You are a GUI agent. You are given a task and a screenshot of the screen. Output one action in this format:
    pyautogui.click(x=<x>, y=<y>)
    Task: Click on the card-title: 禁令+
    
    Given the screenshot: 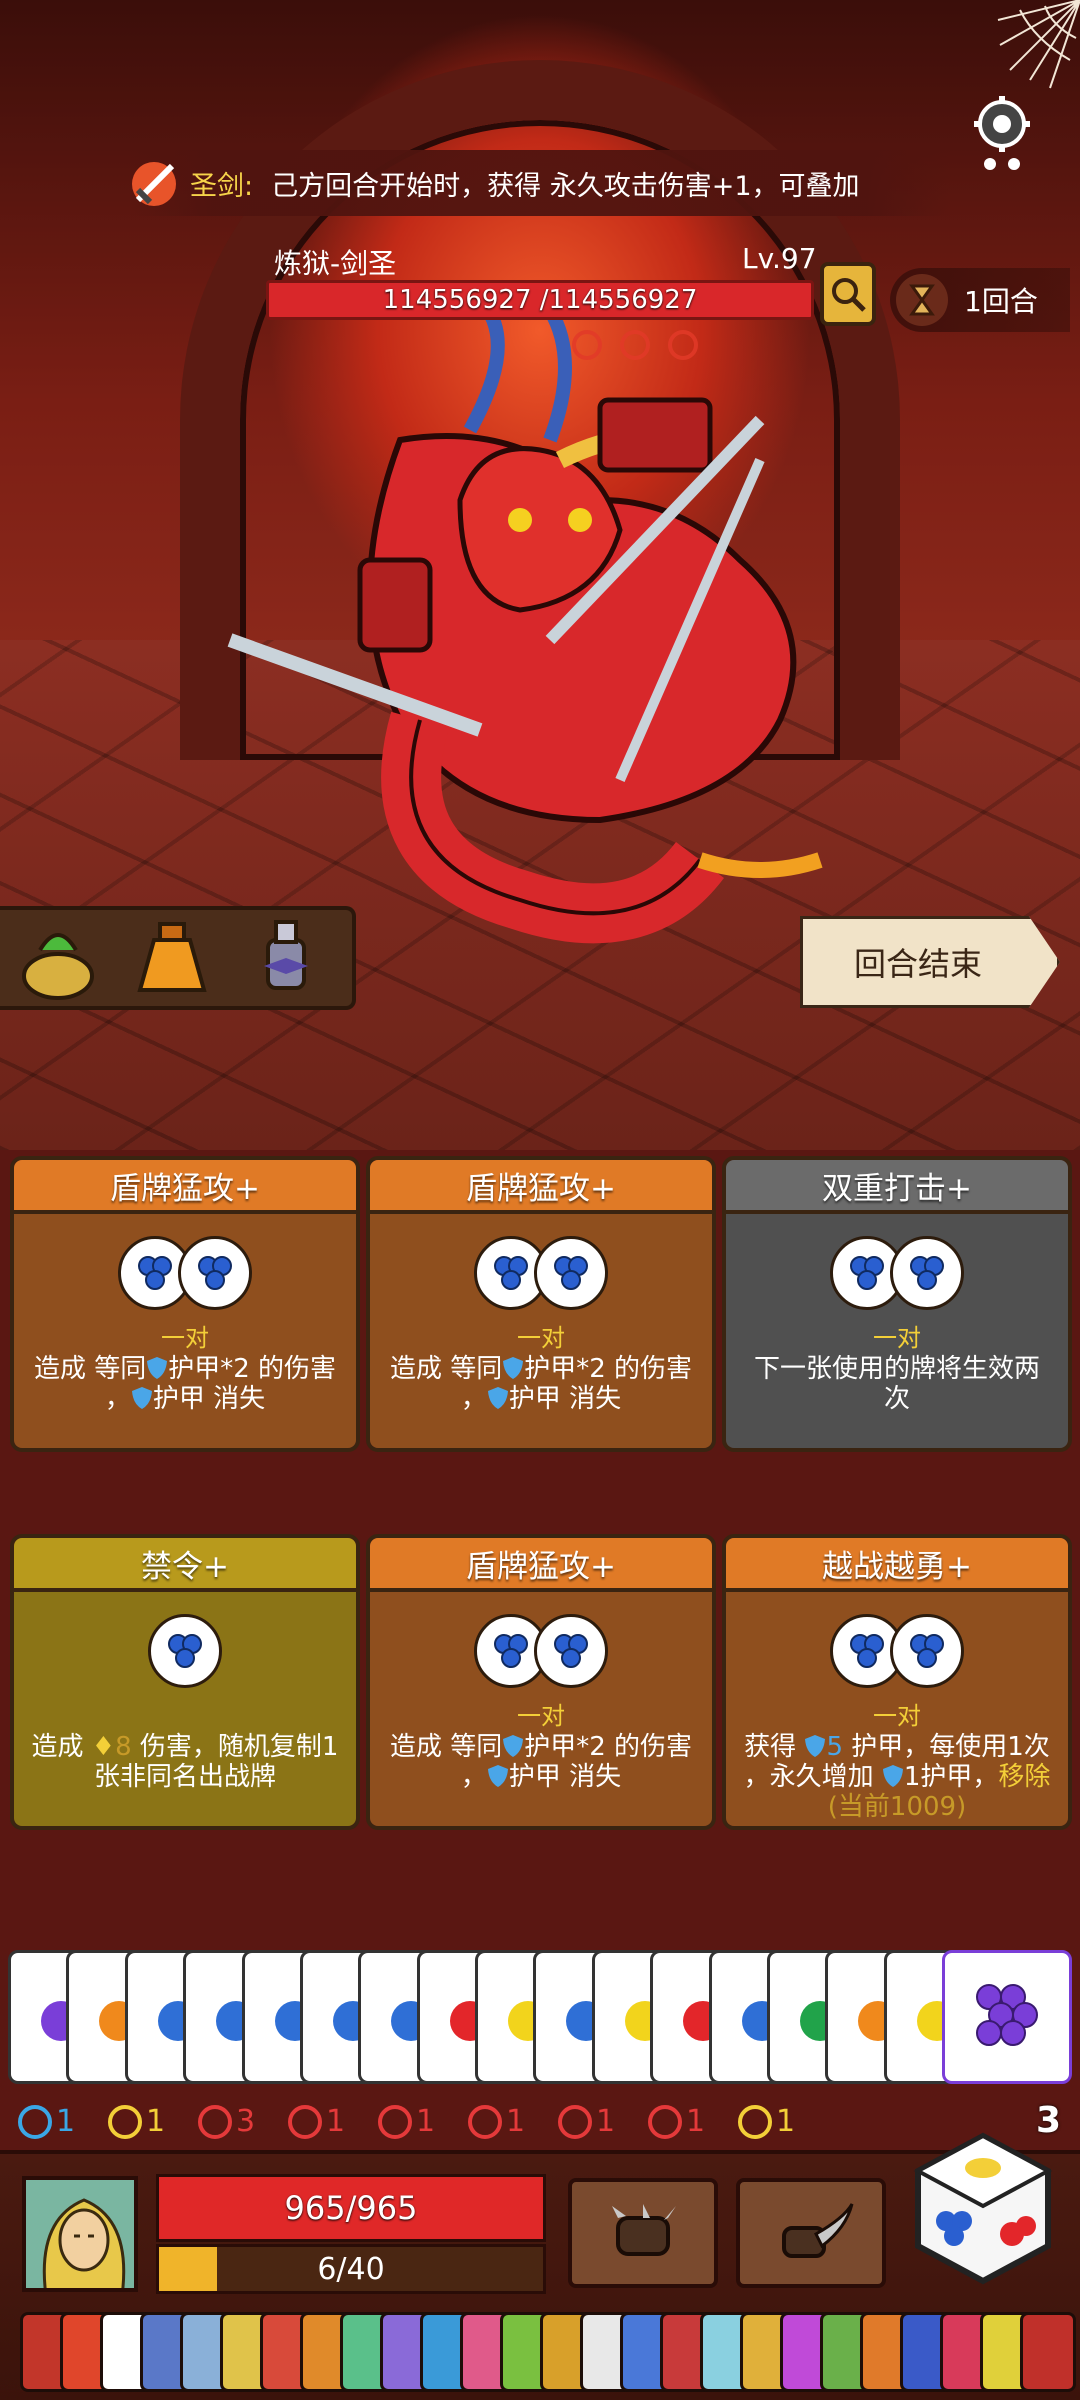 What is the action you would take?
    pyautogui.click(x=185, y=1565)
    